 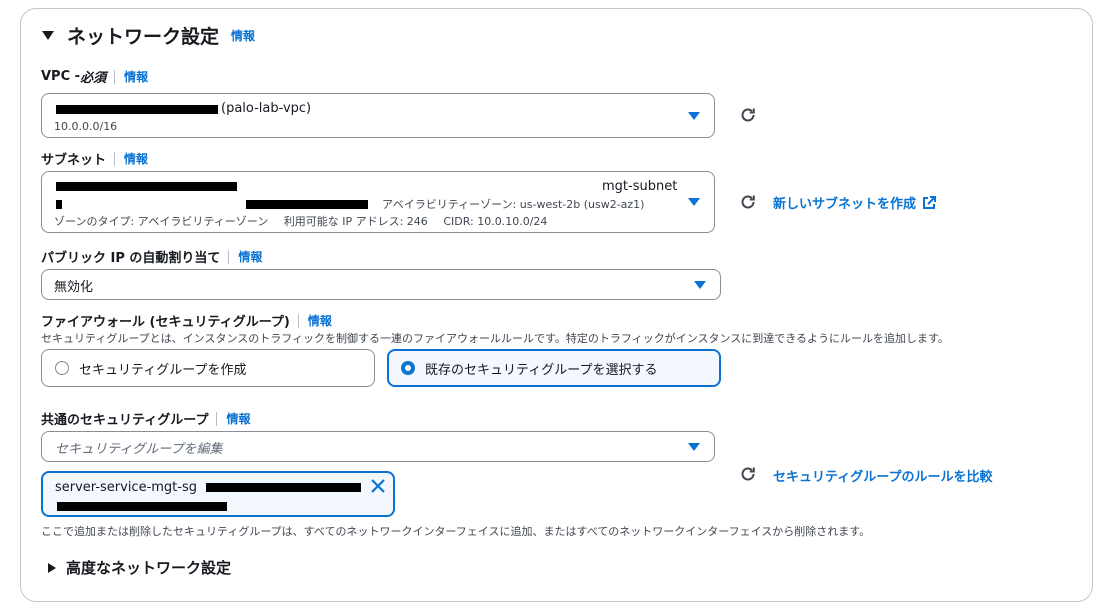 I want to click on vpc-select: (palo-lab-vpc) 10.0.0.0/16, so click(x=378, y=115).